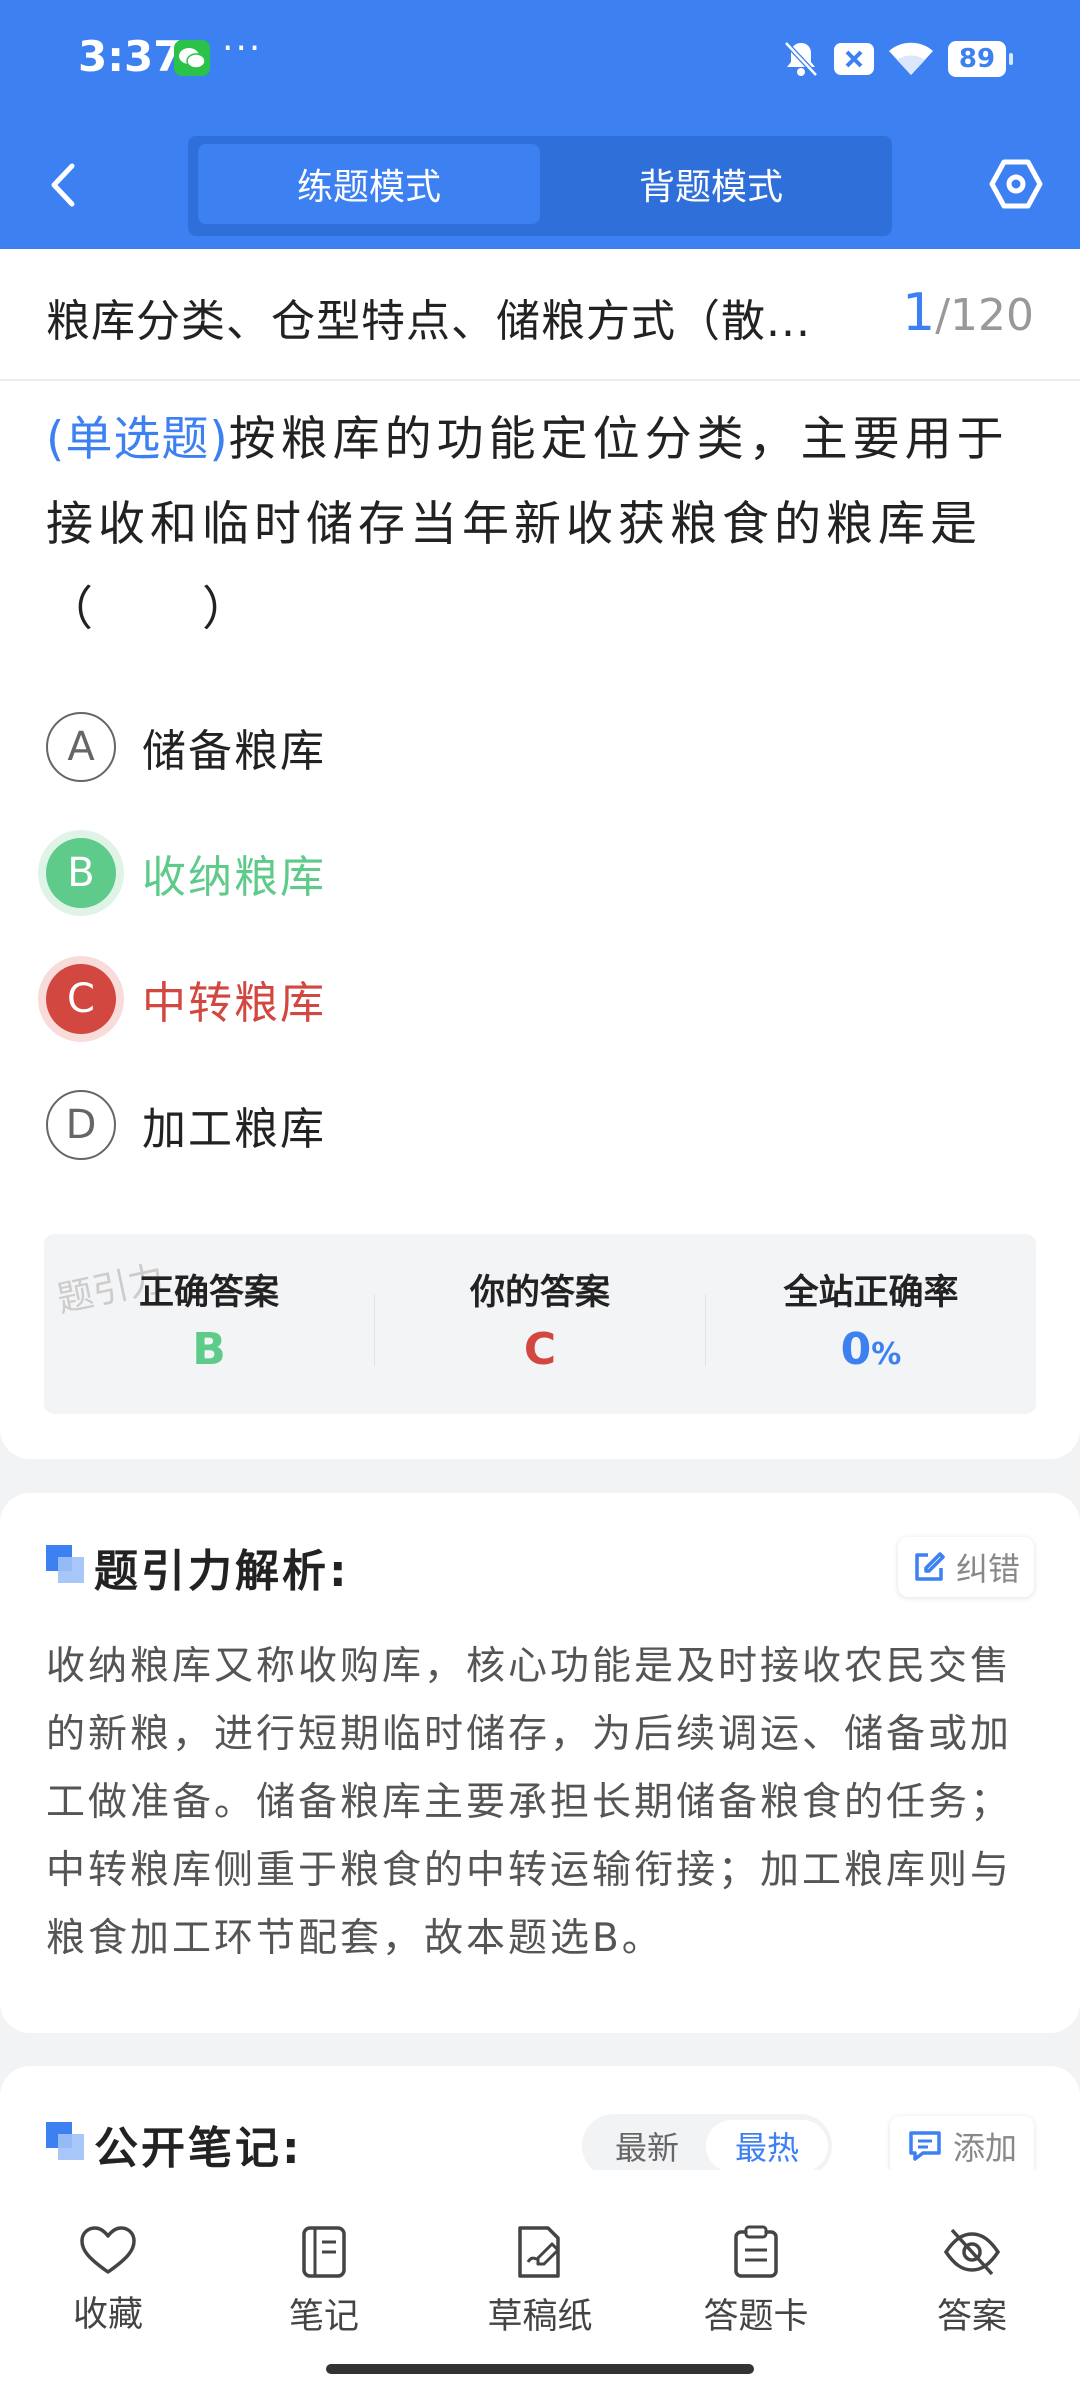 The height and width of the screenshot is (2400, 1080). I want to click on app-header: 3:37 ··· 89 练题模式 背题模式, so click(540, 124).